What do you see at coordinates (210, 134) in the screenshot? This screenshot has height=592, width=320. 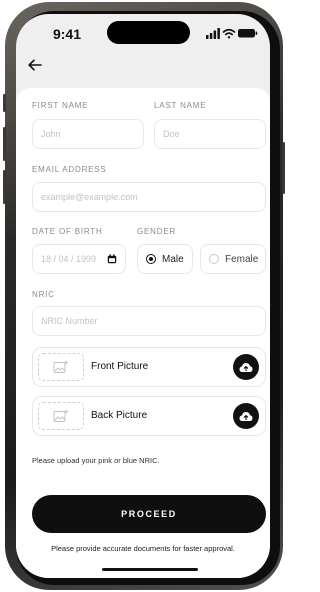 I see `last-name-field` at bounding box center [210, 134].